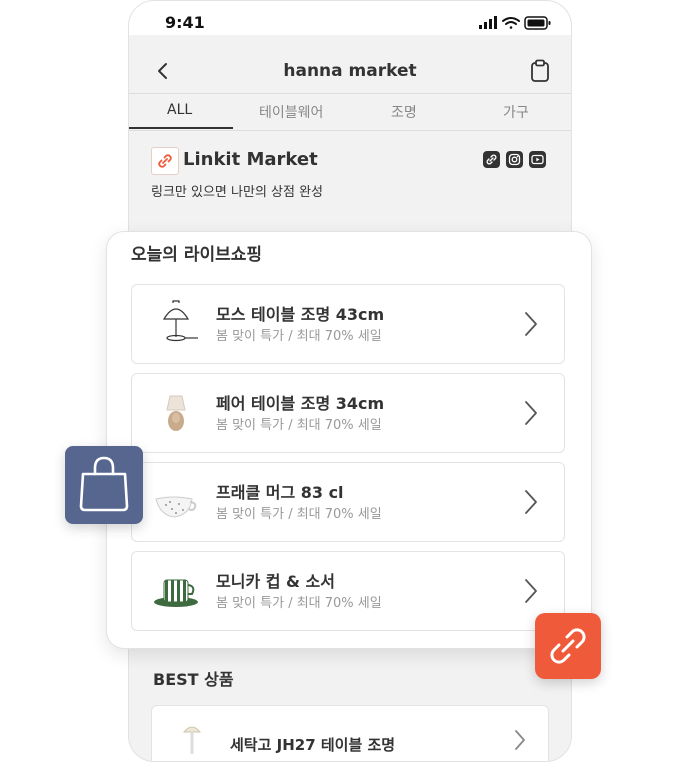 The width and height of the screenshot is (700, 762). What do you see at coordinates (350, 175) in the screenshot?
I see `store-profile: Linkit Market 링크만 있으면 나만의 상점 완성` at bounding box center [350, 175].